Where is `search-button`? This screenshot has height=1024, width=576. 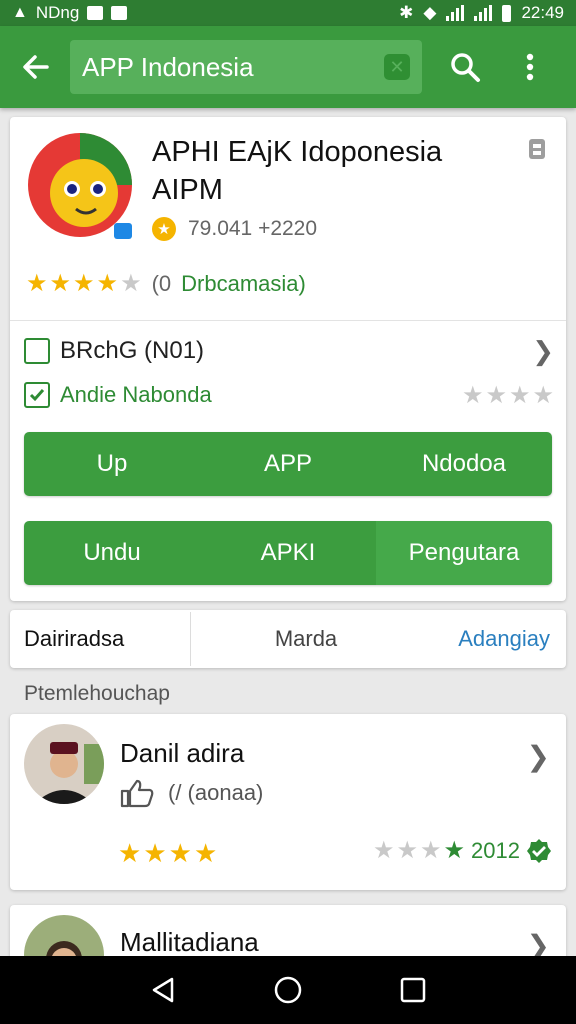 search-button is located at coordinates (465, 67).